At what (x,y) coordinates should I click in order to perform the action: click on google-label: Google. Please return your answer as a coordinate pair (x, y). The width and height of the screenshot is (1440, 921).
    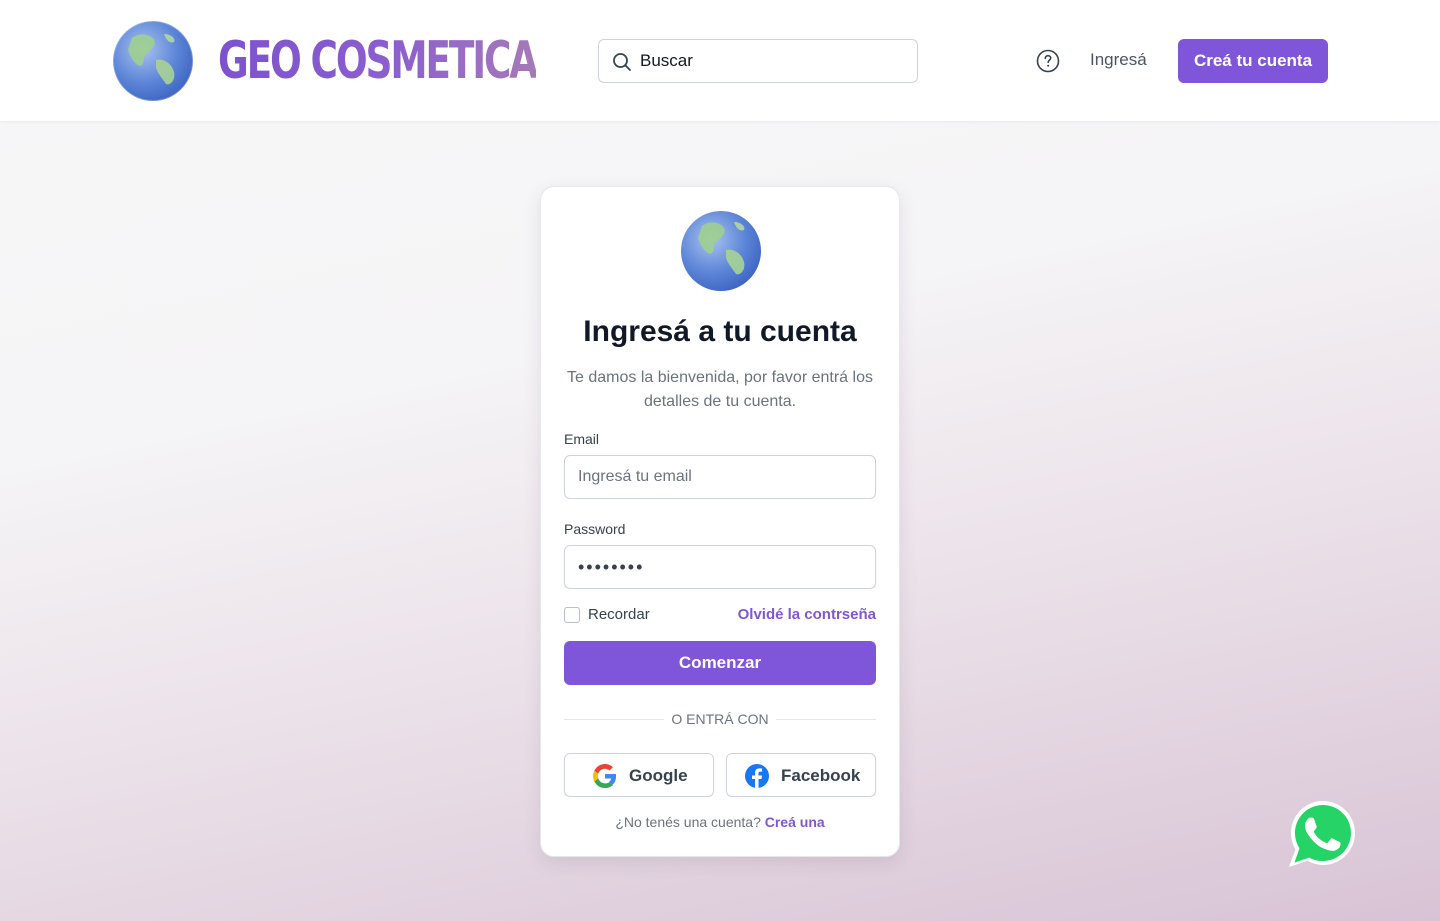
    Looking at the image, I should click on (658, 775).